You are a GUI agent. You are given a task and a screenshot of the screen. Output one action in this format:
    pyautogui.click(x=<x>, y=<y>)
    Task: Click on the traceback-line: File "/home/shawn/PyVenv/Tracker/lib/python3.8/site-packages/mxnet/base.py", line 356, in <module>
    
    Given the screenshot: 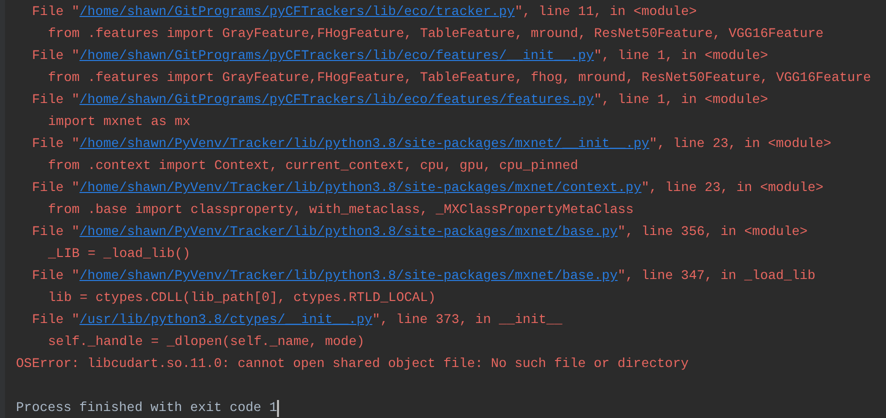 What is the action you would take?
    pyautogui.click(x=420, y=232)
    